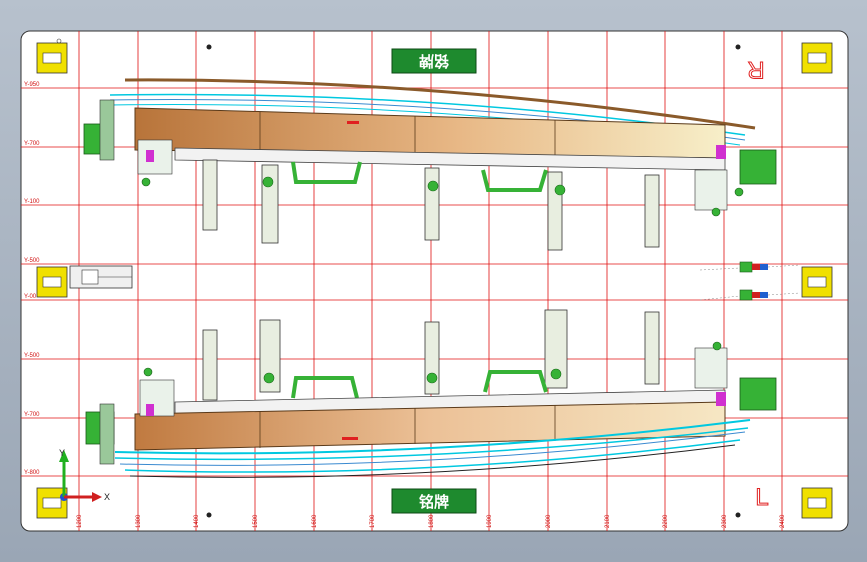  Describe the element at coordinates (32, 85) in the screenshot. I see `grid-y-label: Y-950` at that location.